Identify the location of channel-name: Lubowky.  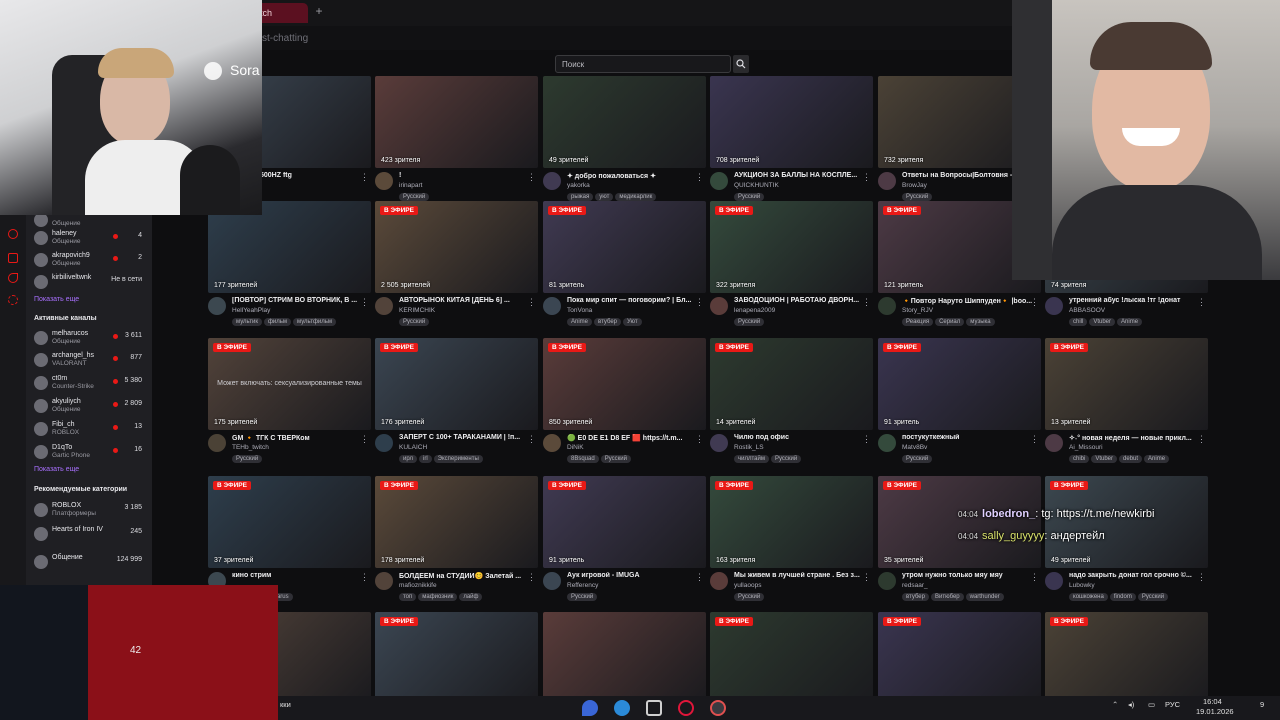
(1082, 585).